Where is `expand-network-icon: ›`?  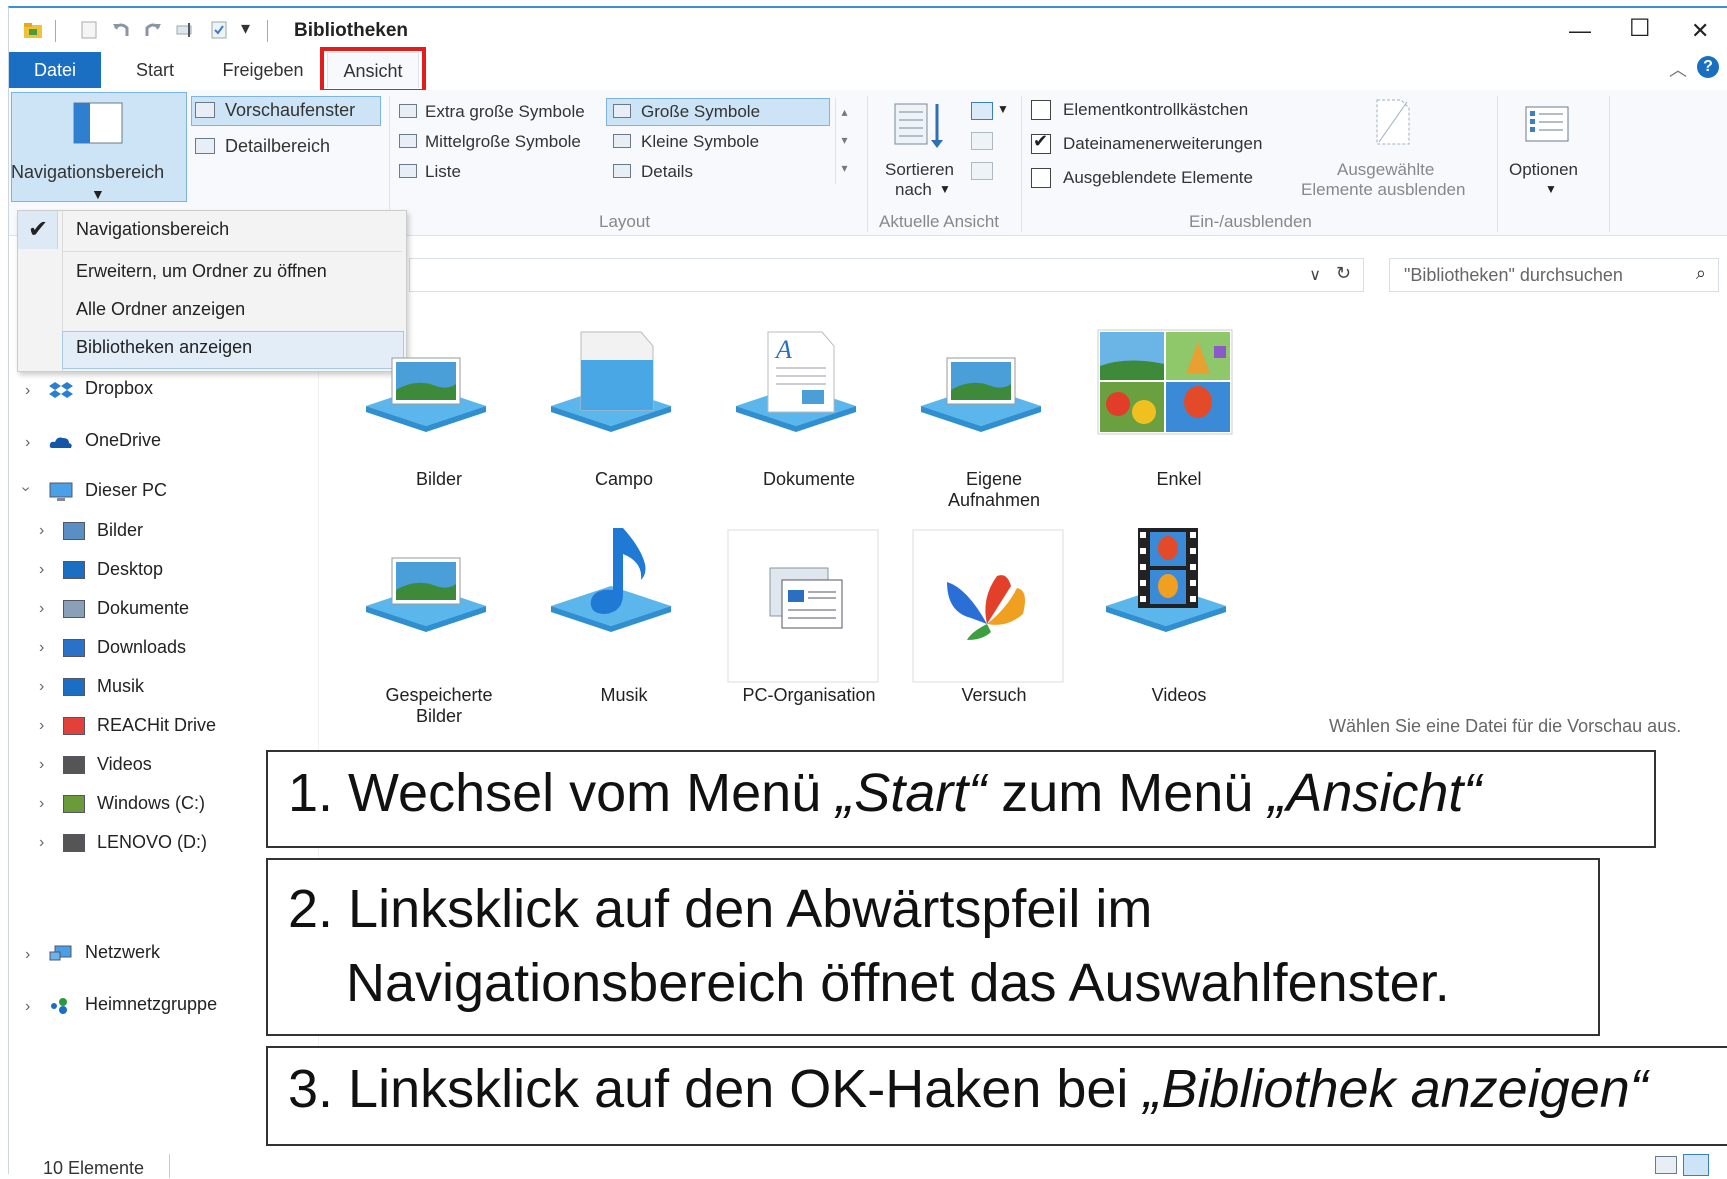
expand-network-icon: › is located at coordinates (27, 955).